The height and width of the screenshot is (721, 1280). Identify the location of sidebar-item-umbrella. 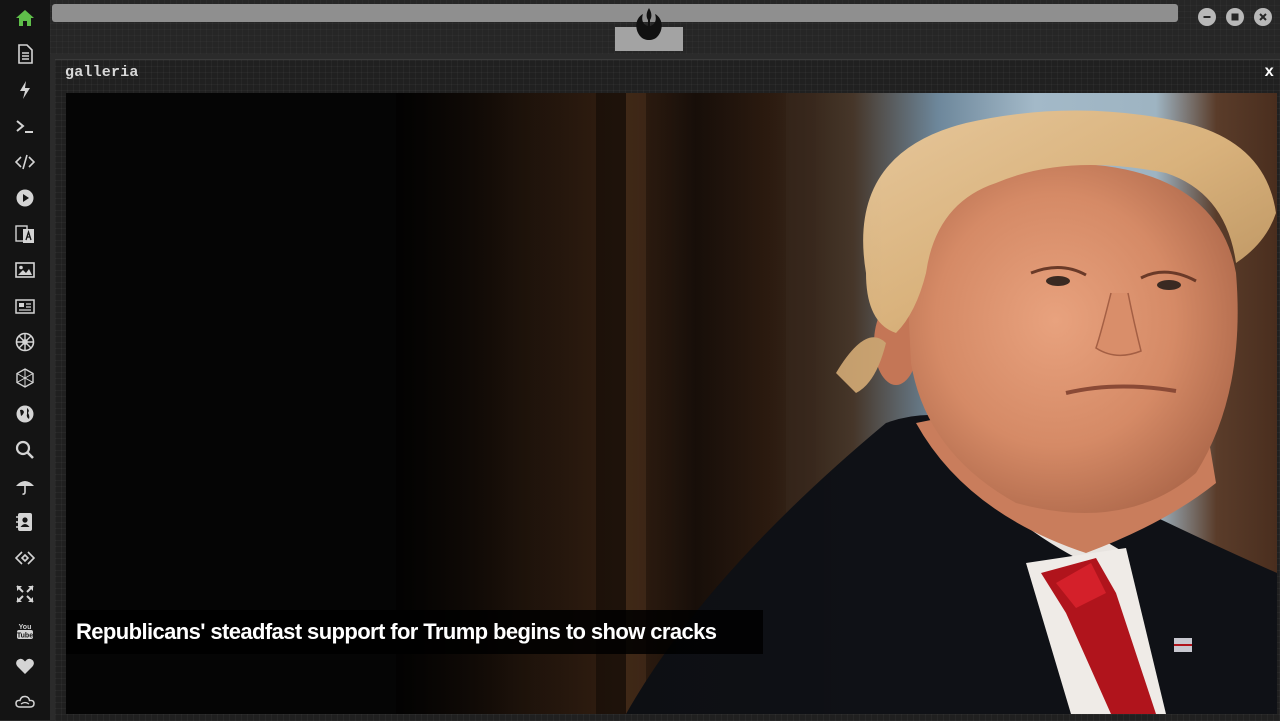
(25, 486).